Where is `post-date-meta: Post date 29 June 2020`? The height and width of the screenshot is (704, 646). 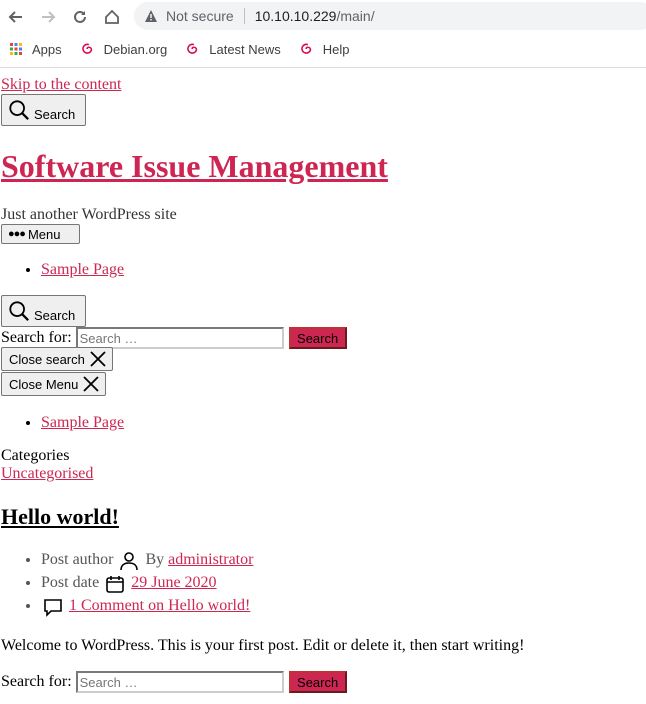
post-date-meta: Post date 29 June 2020 is located at coordinates (147, 582).